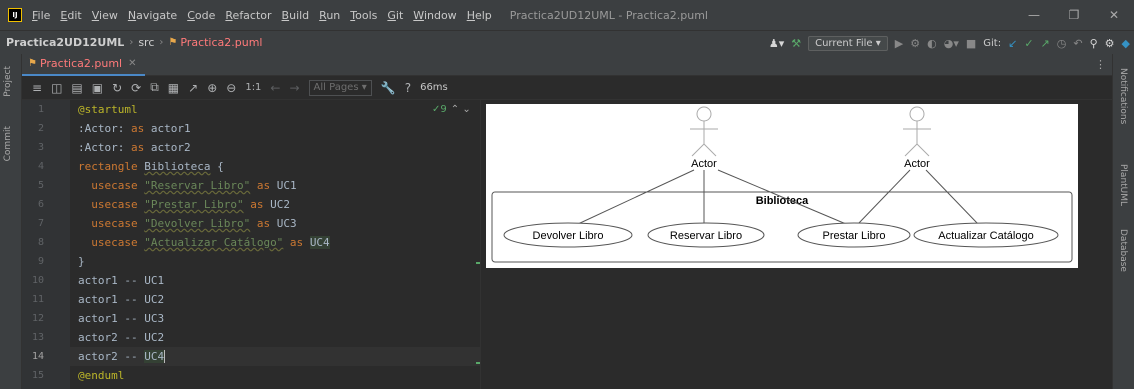  Describe the element at coordinates (152, 15) in the screenshot. I see `menu-navigate: Navigate` at that location.